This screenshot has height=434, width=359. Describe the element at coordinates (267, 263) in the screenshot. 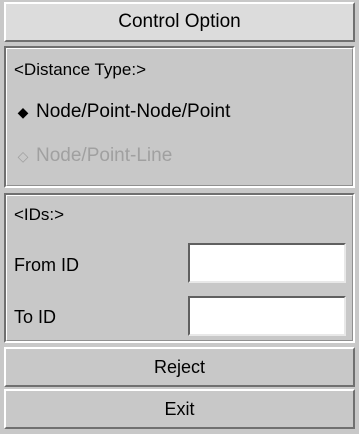

I see `from-id-field` at that location.